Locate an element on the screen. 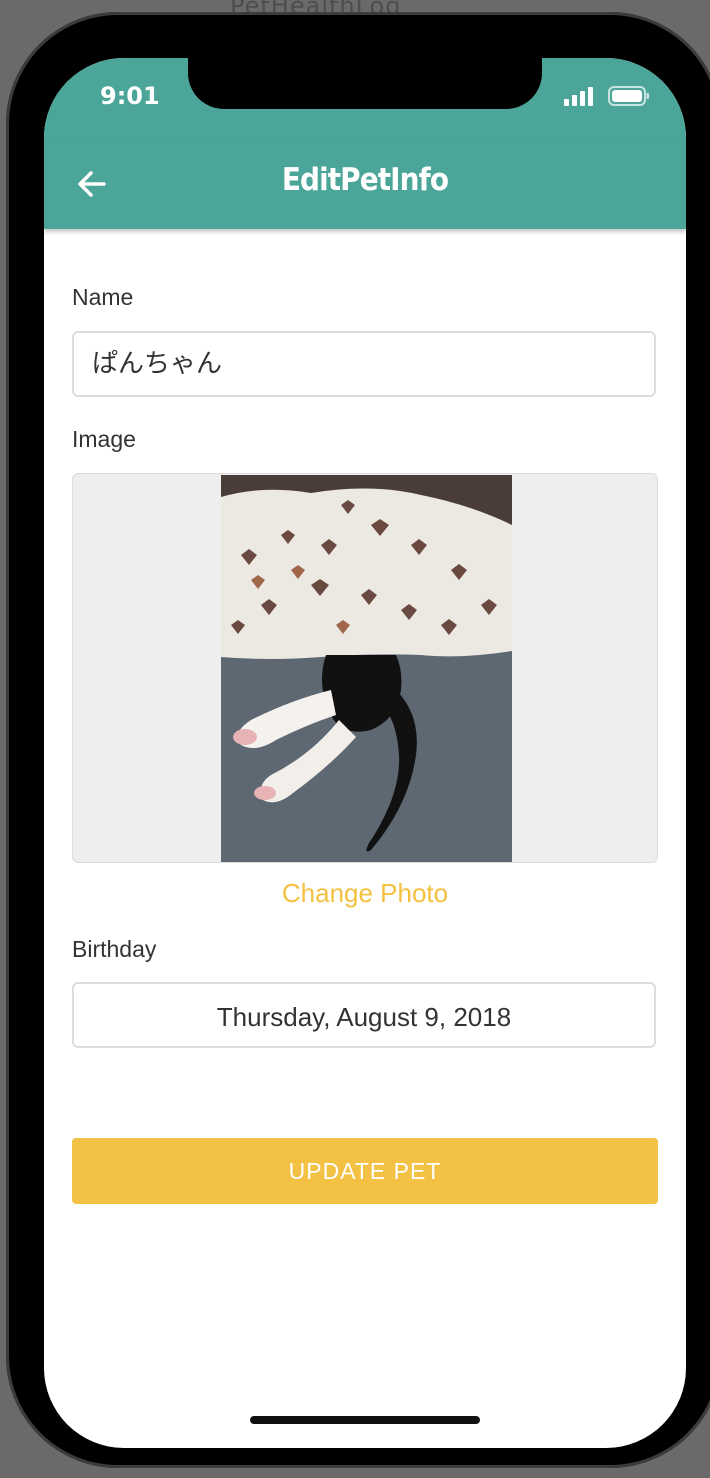 The image size is (710, 1478). pet-photo is located at coordinates (366, 668).